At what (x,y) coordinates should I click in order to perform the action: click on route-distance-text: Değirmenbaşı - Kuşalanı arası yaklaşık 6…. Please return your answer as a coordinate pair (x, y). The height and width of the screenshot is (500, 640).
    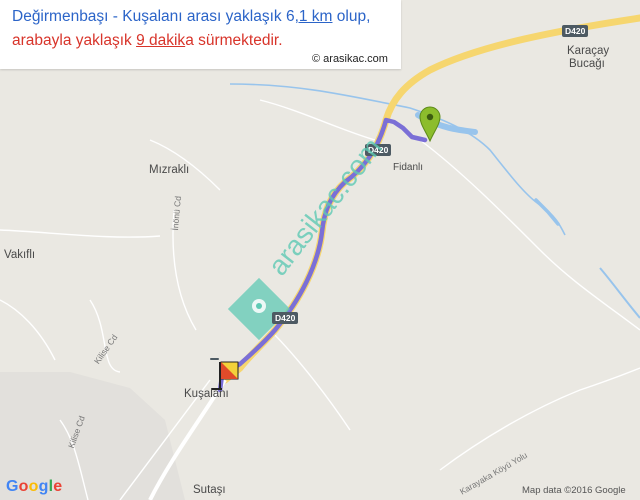
    Looking at the image, I should click on (191, 17).